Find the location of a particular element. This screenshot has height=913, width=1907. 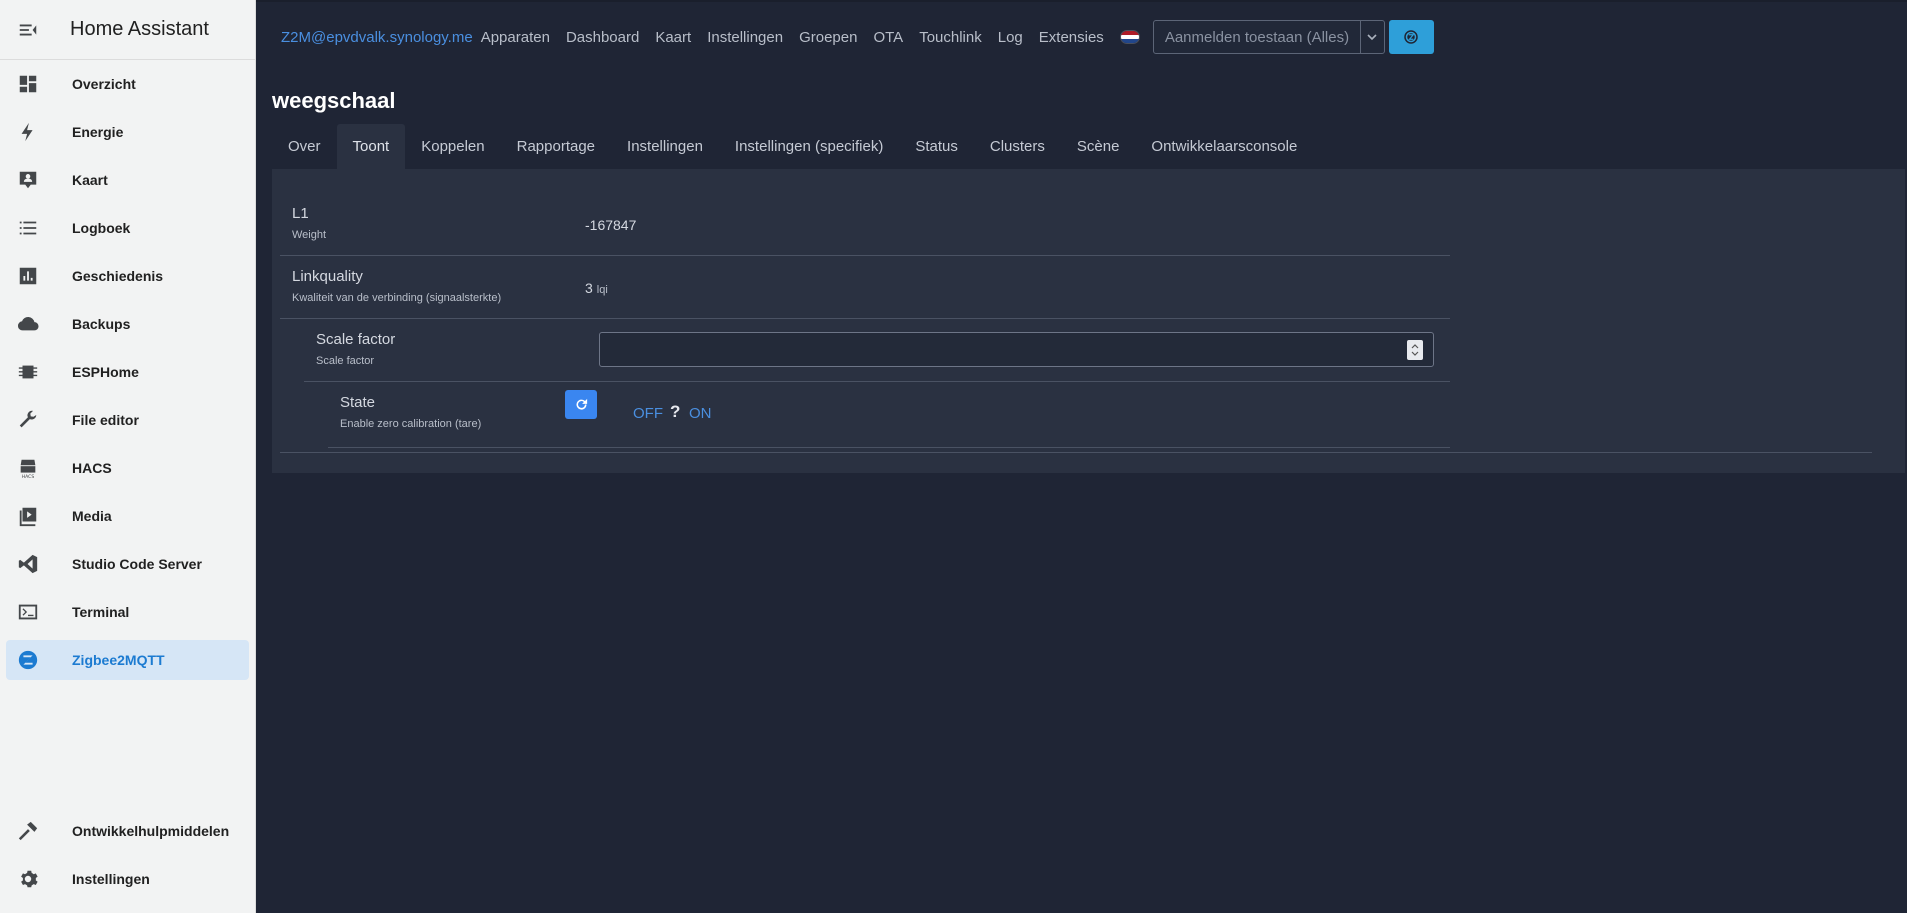

tab-over: Over is located at coordinates (304, 146).